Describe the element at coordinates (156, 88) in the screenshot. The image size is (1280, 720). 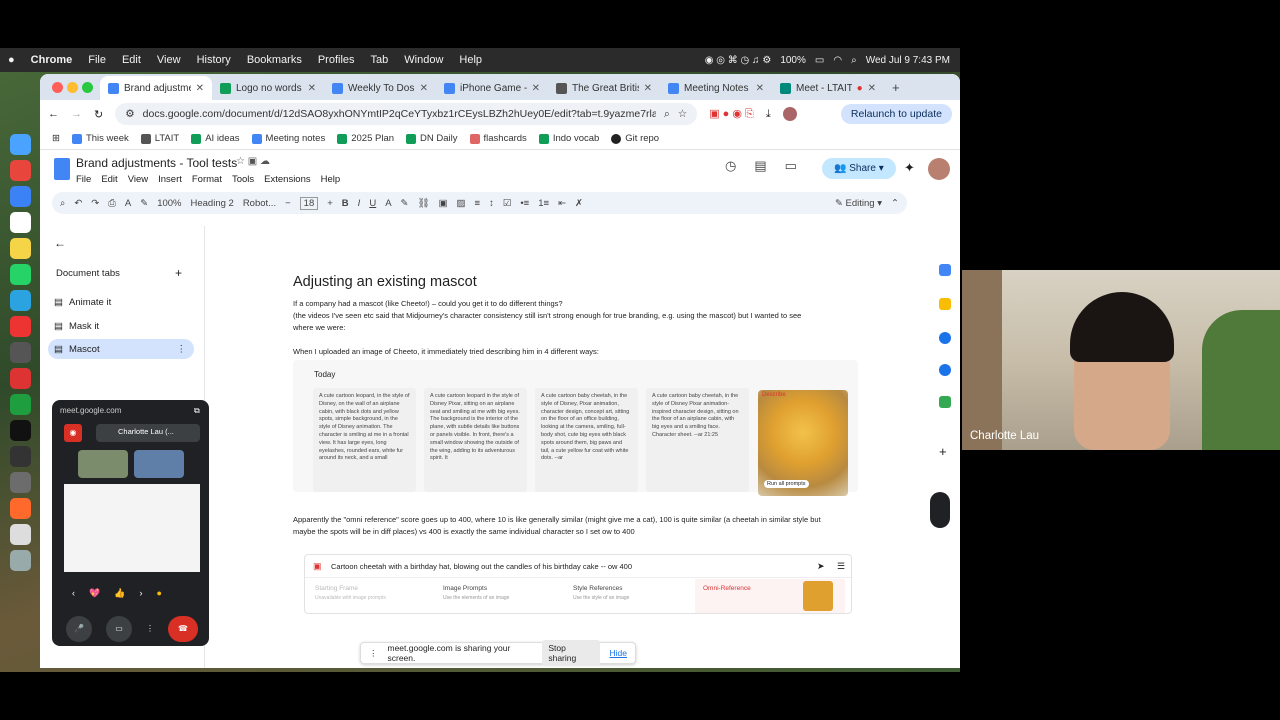
I see `tab-brand-adjustments: Brand adjustmen✕` at that location.